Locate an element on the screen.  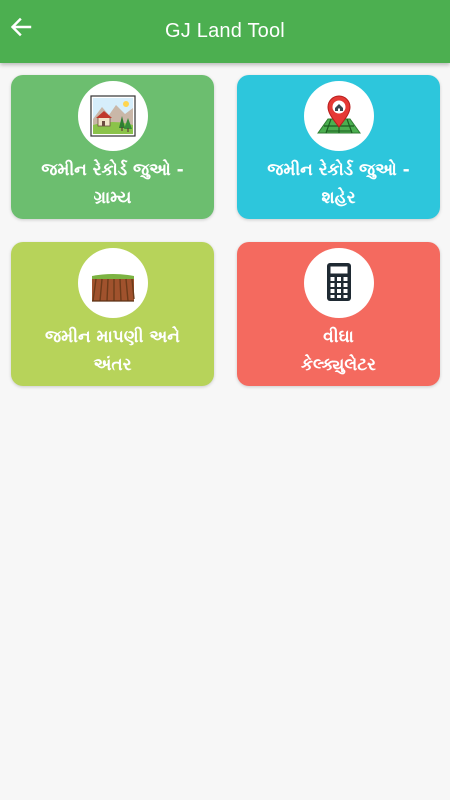
map-pin-icon is located at coordinates (339, 114).